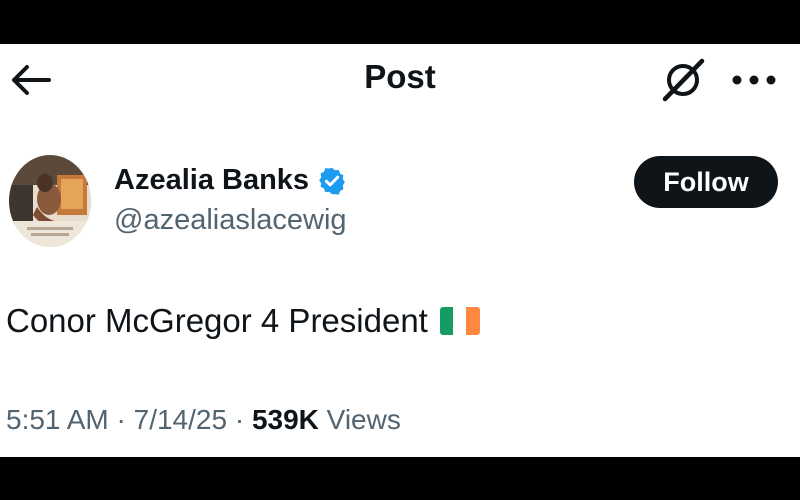  I want to click on grok-icon, so click(683, 80).